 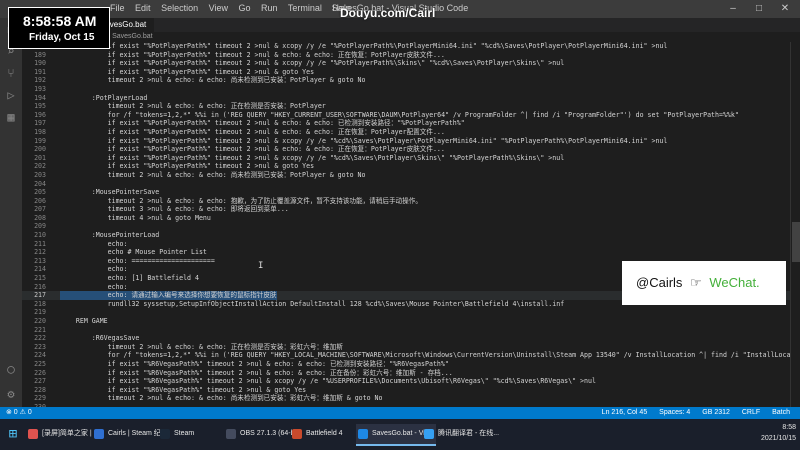 What do you see at coordinates (100, 338) in the screenshot?
I see `code-text: :R6VegasSave` at bounding box center [100, 338].